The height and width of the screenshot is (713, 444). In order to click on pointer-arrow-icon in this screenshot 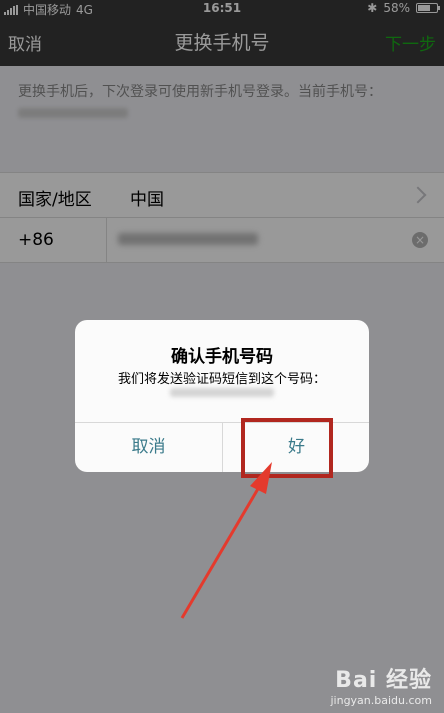, I will do `click(226, 540)`.